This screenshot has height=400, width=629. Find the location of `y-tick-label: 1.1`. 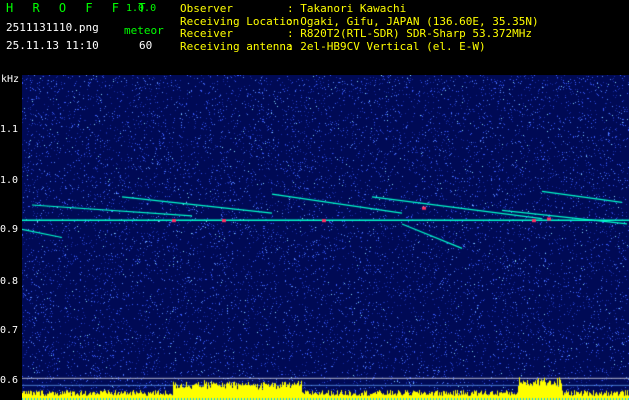

y-tick-label: 1.1 is located at coordinates (9, 129).